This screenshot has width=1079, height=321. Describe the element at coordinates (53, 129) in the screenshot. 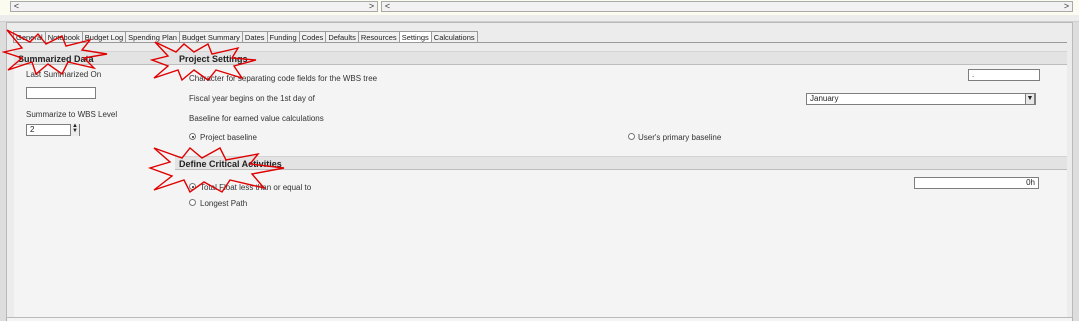

I see `wbs-level-spinner: 2 ▲ ▼` at that location.